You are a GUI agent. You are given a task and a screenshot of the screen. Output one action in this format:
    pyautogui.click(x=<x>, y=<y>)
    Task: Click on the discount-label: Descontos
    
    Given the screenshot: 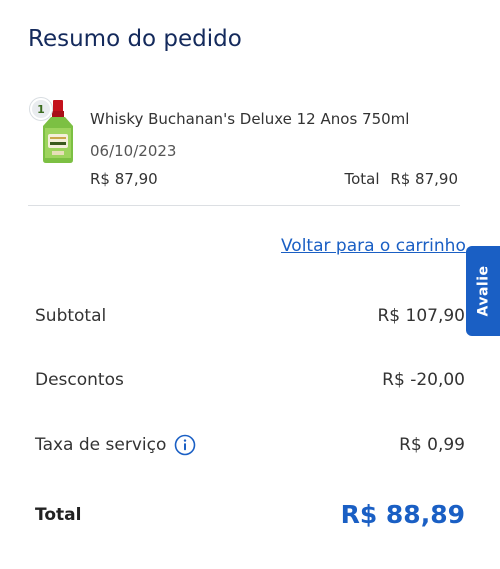 What is the action you would take?
    pyautogui.click(x=79, y=380)
    